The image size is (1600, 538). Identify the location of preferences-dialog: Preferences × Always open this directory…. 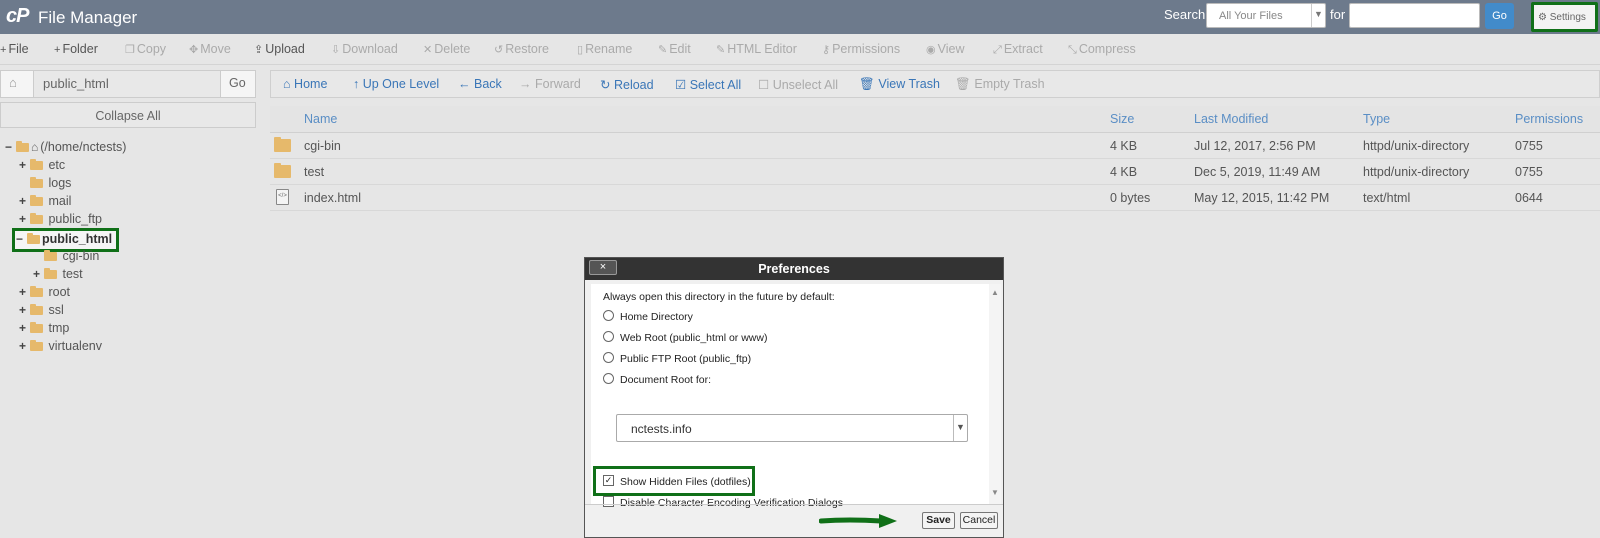
(794, 397).